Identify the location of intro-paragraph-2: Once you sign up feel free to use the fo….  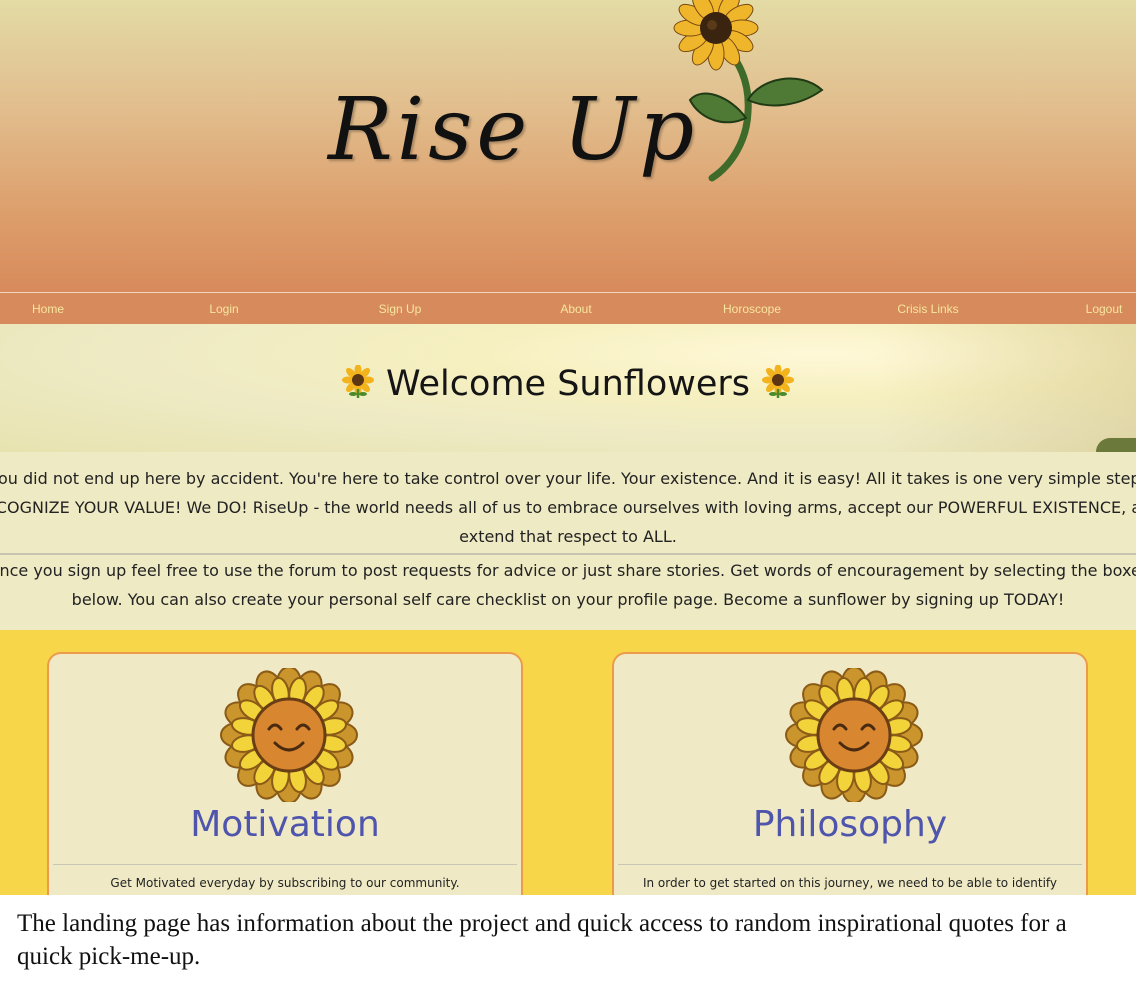
(568, 585).